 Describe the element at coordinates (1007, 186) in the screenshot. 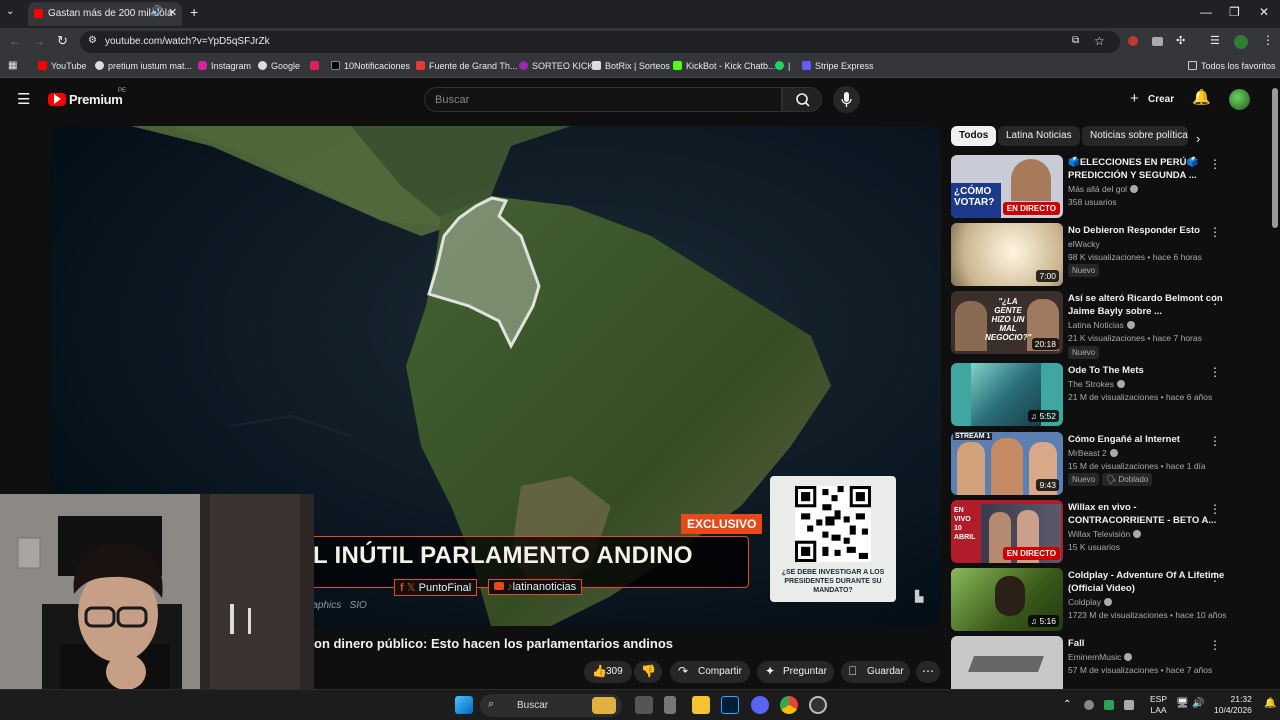

I see `recommendation-thumbnail: ¿CÓMO VOTAR? EN DIRECTO` at that location.